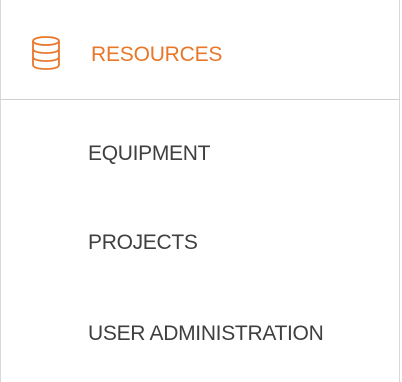 The image size is (402, 382). What do you see at coordinates (206, 334) in the screenshot?
I see `menu-item-user-administration: USER ADMINISTRATION` at bounding box center [206, 334].